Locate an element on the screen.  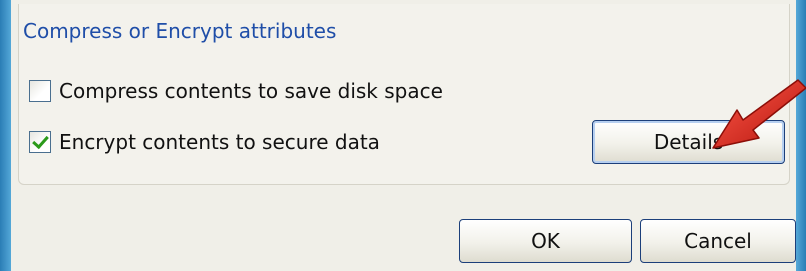
compress-option: Compress contents to save disk space is located at coordinates (236, 91).